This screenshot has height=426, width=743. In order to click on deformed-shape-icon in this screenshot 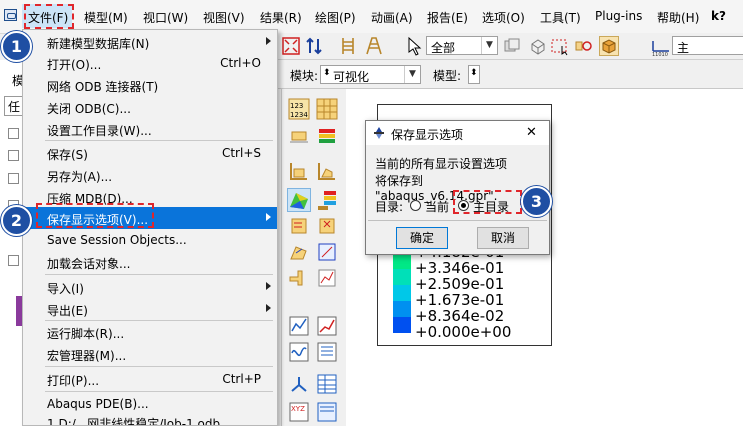, I will do `click(299, 137)`.